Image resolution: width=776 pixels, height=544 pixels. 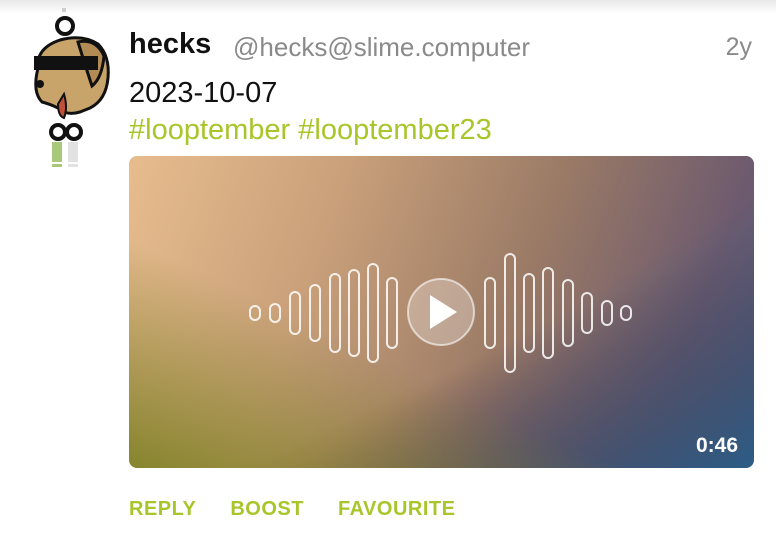 I want to click on author-name: hecks, so click(x=170, y=44).